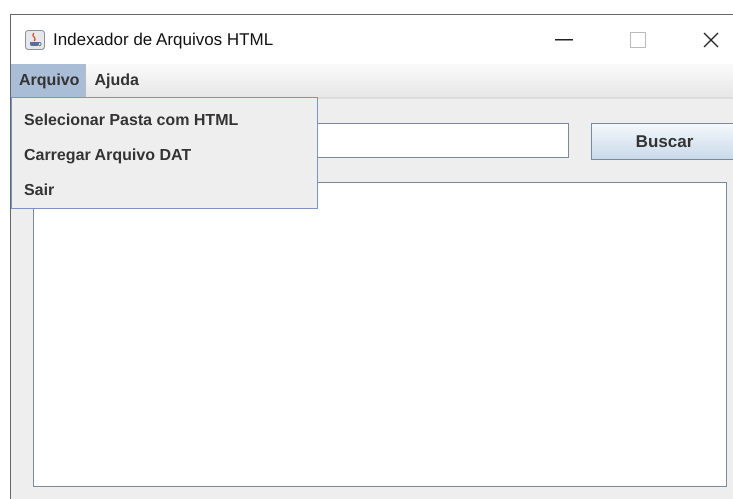  I want to click on window-title: Indexador de Arquivos HTML, so click(163, 40).